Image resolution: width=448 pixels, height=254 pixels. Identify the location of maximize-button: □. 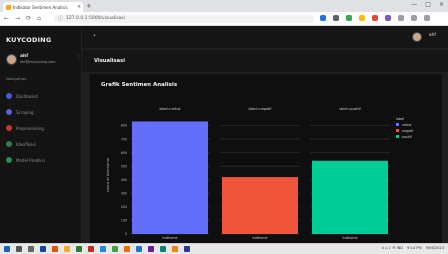
(428, 4).